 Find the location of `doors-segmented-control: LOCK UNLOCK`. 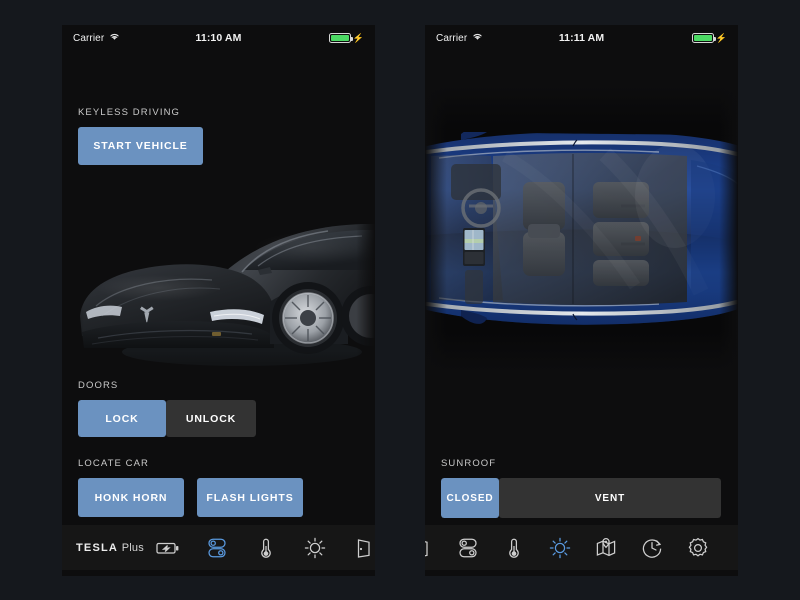

doors-segmented-control: LOCK UNLOCK is located at coordinates (167, 418).